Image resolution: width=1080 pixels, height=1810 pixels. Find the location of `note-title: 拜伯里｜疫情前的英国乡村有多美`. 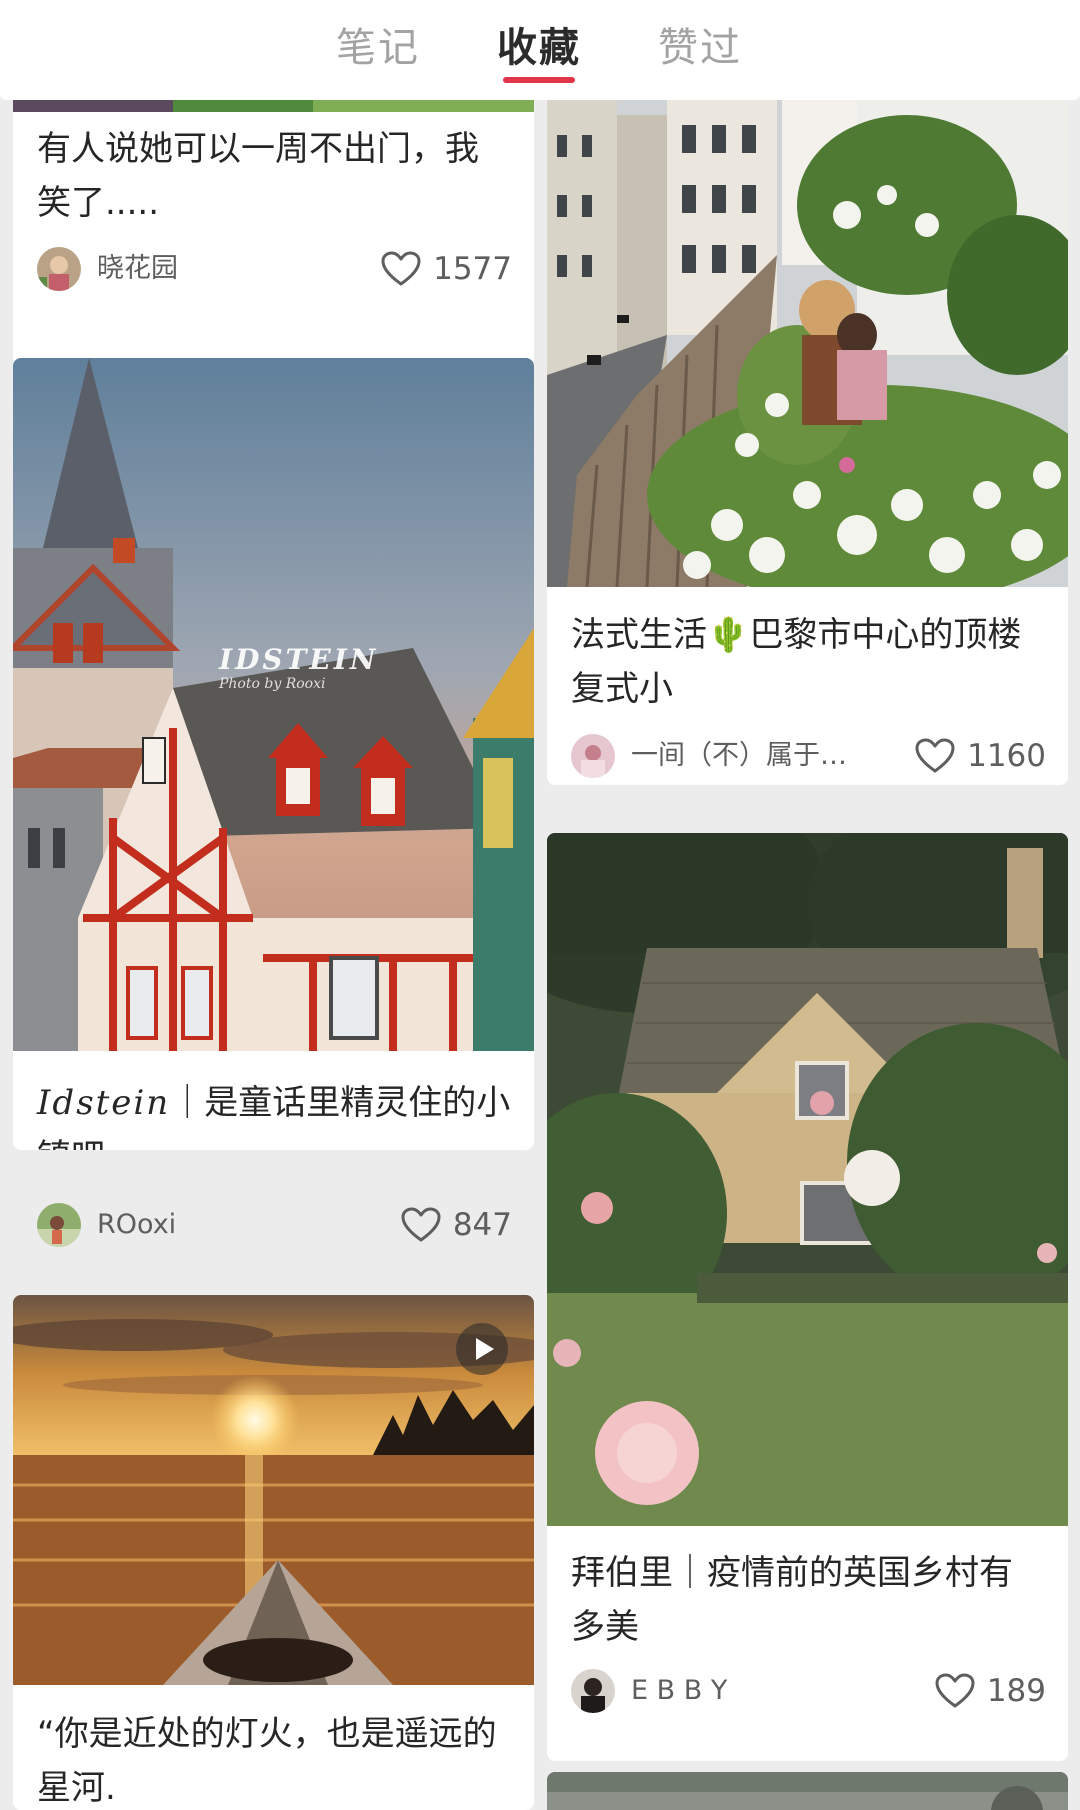

note-title: 拜伯里｜疫情前的英国乡村有多美 is located at coordinates (792, 1600).